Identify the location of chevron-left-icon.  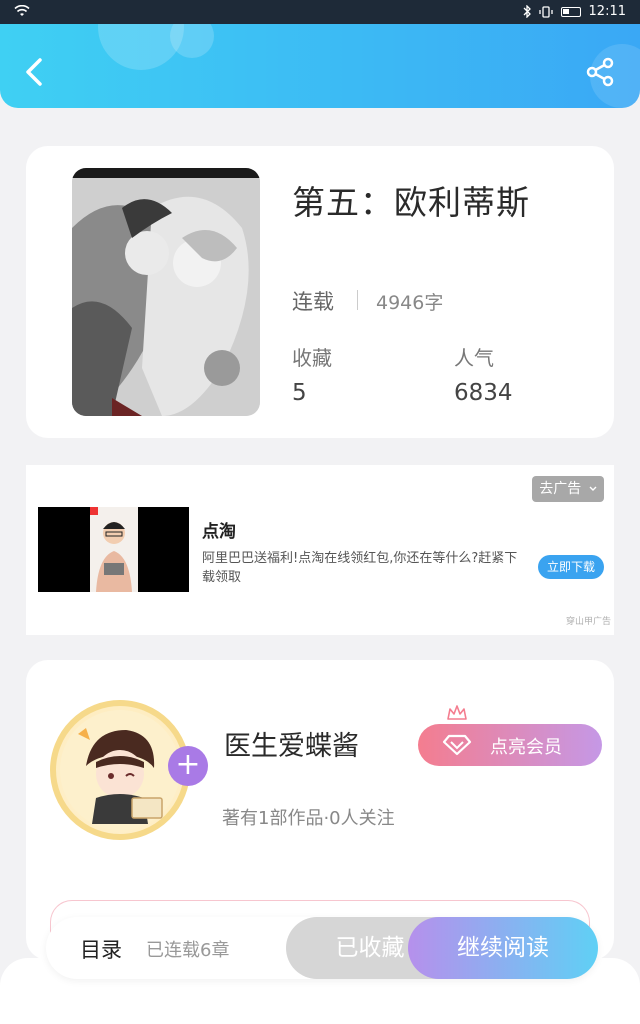
(34, 72).